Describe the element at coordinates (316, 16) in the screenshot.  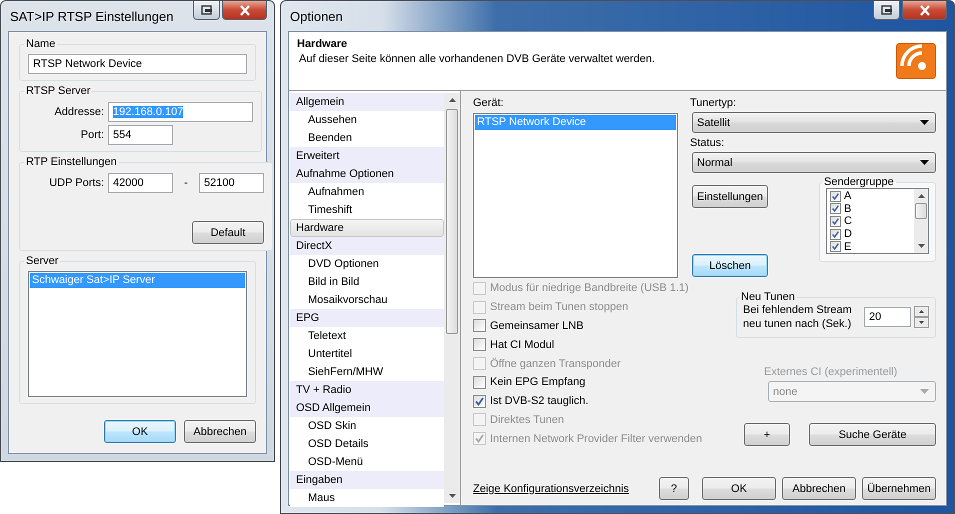
I see `window-title: Optionen` at that location.